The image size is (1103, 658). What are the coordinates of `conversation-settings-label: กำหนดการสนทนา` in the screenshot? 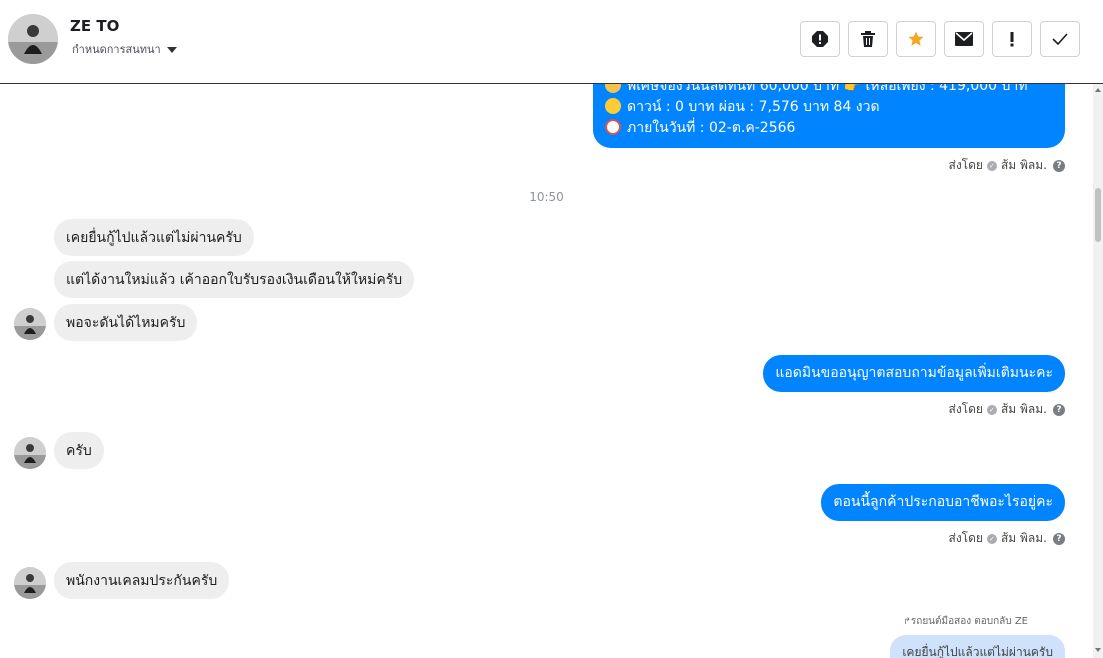 It's located at (116, 49).